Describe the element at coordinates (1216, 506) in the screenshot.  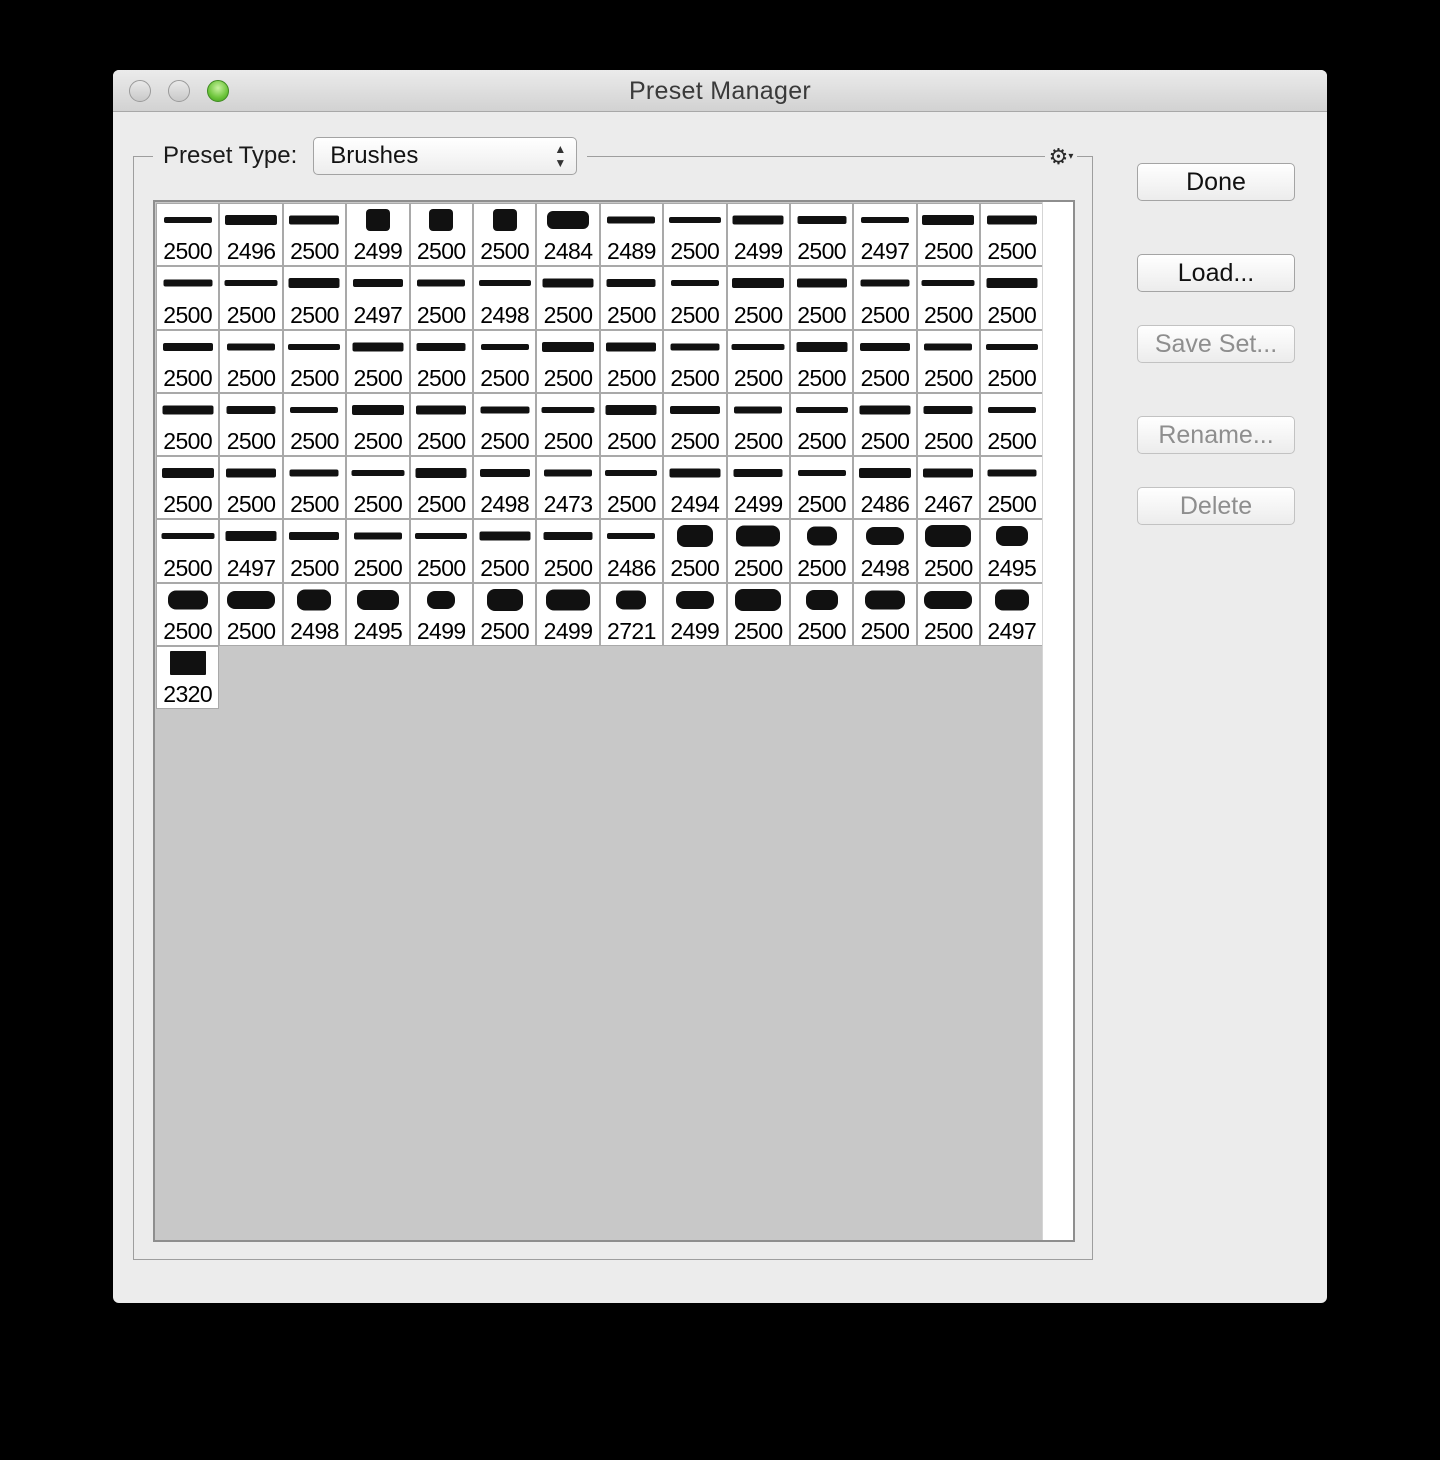
I see `delete-button: Delete` at that location.